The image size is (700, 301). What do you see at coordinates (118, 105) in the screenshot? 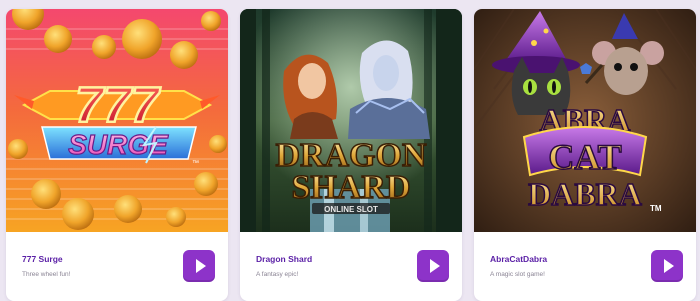
I see `svg-text: 777` at bounding box center [118, 105].